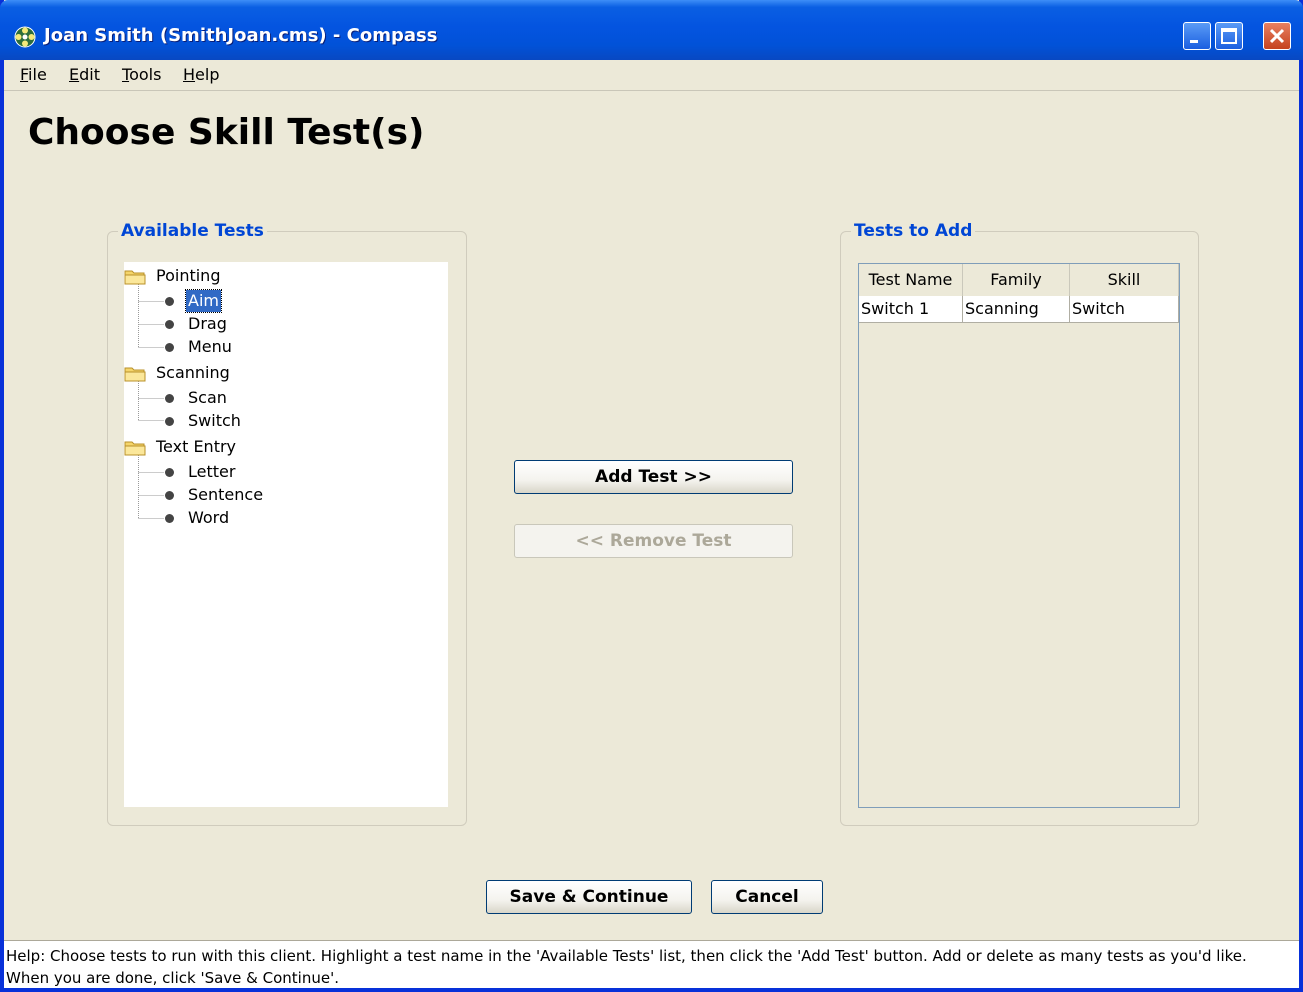  I want to click on menu-tools-rest: ools, so click(145, 74).